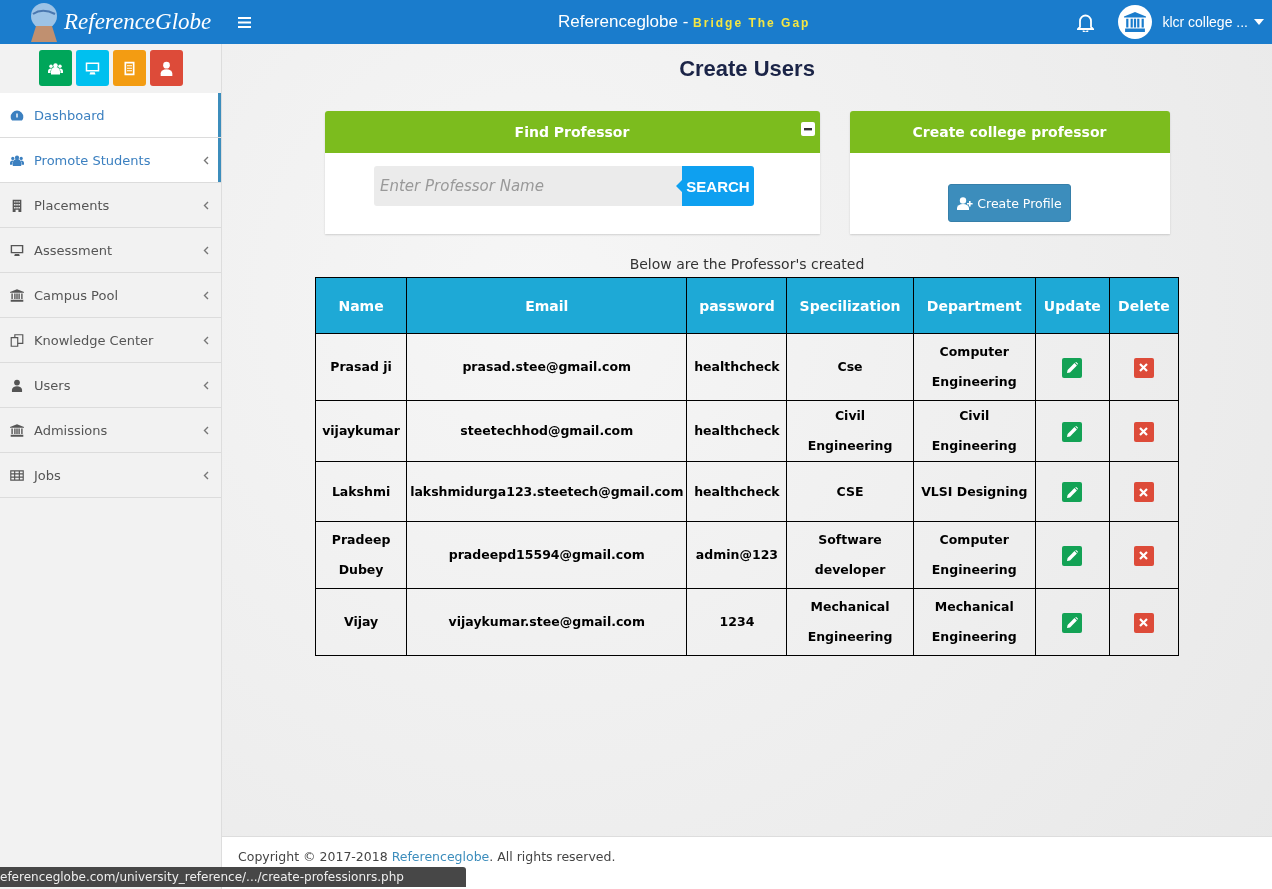 The height and width of the screenshot is (889, 1272). I want to click on tagline: Bridge The Gap, so click(752, 23).